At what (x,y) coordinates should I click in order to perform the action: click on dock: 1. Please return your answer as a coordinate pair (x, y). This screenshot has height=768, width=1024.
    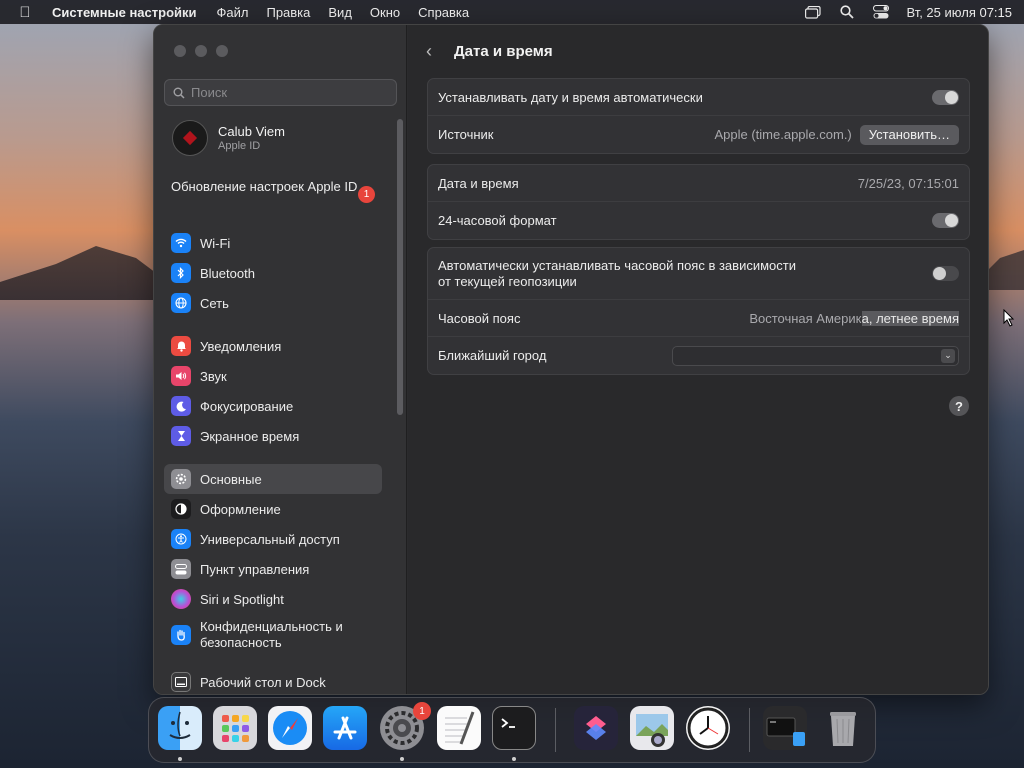
    Looking at the image, I should click on (512, 730).